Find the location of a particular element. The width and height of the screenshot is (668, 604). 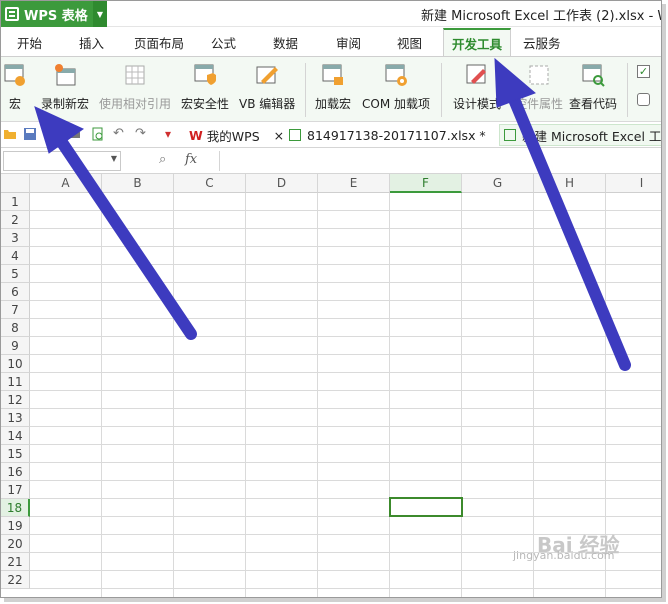

row-header: 2 is located at coordinates (15, 220).